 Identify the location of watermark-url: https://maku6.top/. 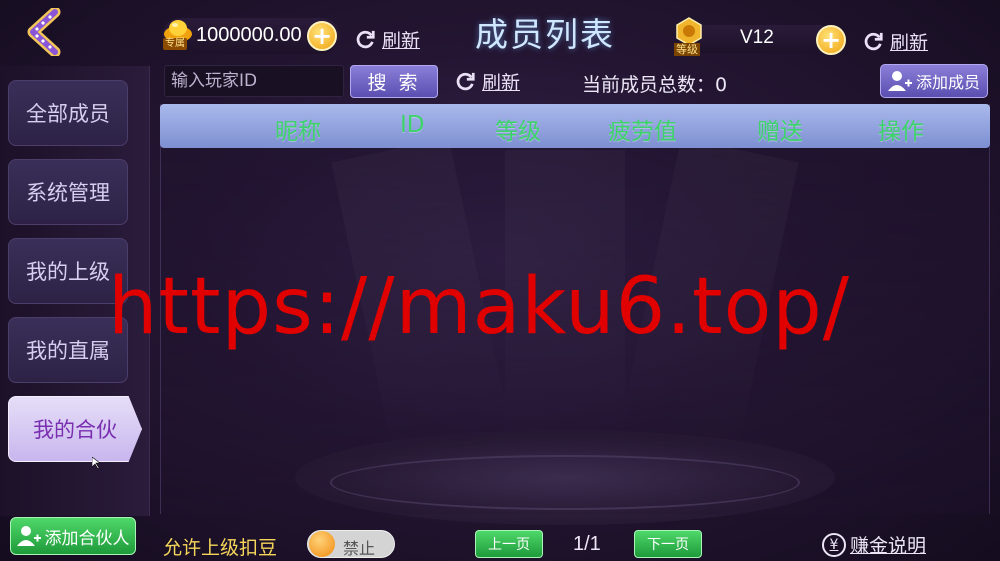
(479, 307).